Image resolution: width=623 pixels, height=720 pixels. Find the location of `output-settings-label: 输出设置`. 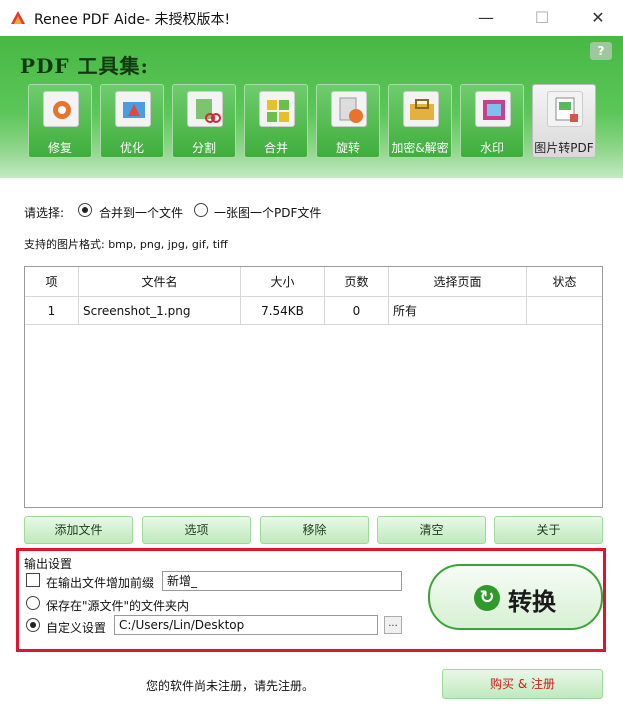

output-settings-label: 输出设置 is located at coordinates (48, 564).